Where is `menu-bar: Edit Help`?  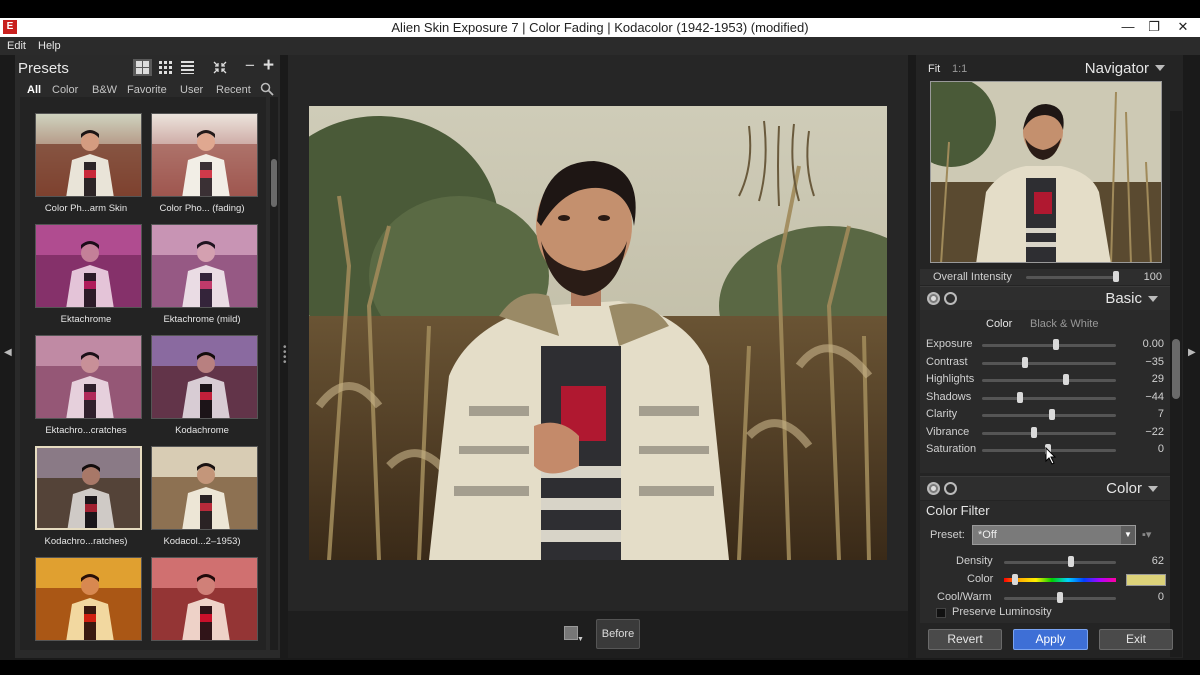 menu-bar: Edit Help is located at coordinates (600, 46).